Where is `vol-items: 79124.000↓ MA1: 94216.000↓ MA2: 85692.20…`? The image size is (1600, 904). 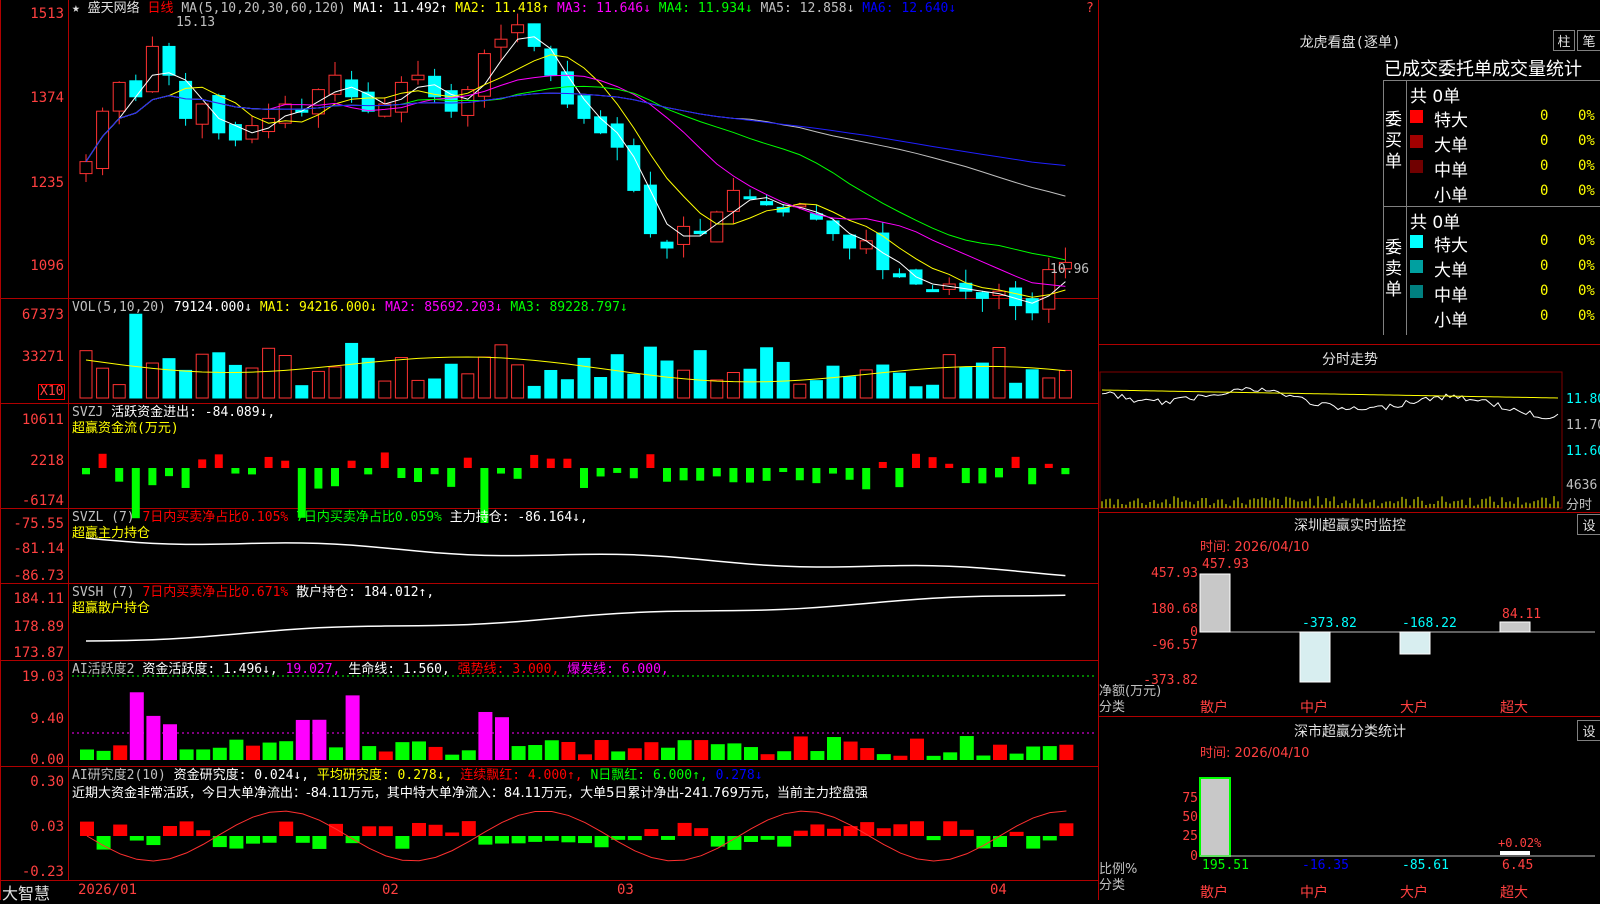 vol-items: 79124.000↓ MA1: 94216.000↓ MA2: 85692.20… is located at coordinates (401, 307).